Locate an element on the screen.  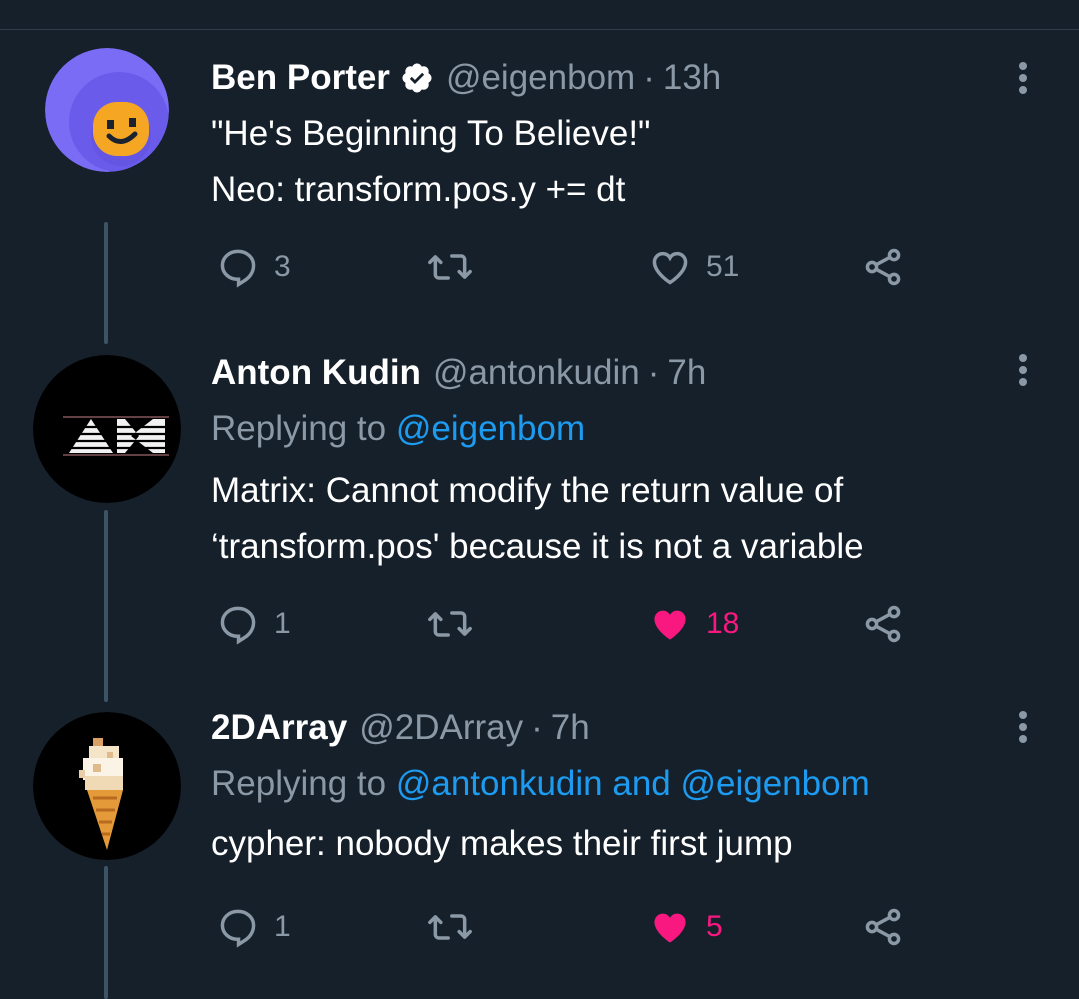
like-count: 51 is located at coordinates (723, 266).